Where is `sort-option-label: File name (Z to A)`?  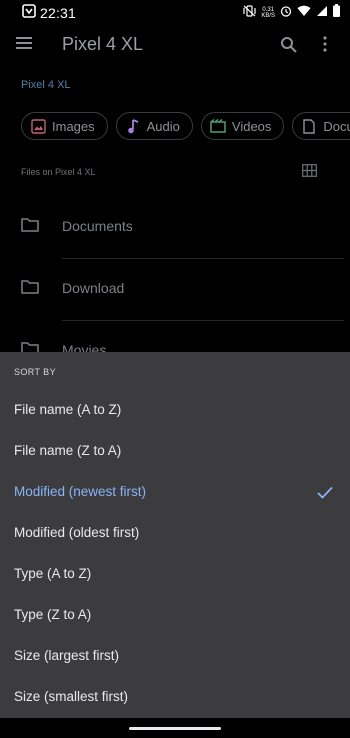
sort-option-label: File name (Z to A) is located at coordinates (68, 450).